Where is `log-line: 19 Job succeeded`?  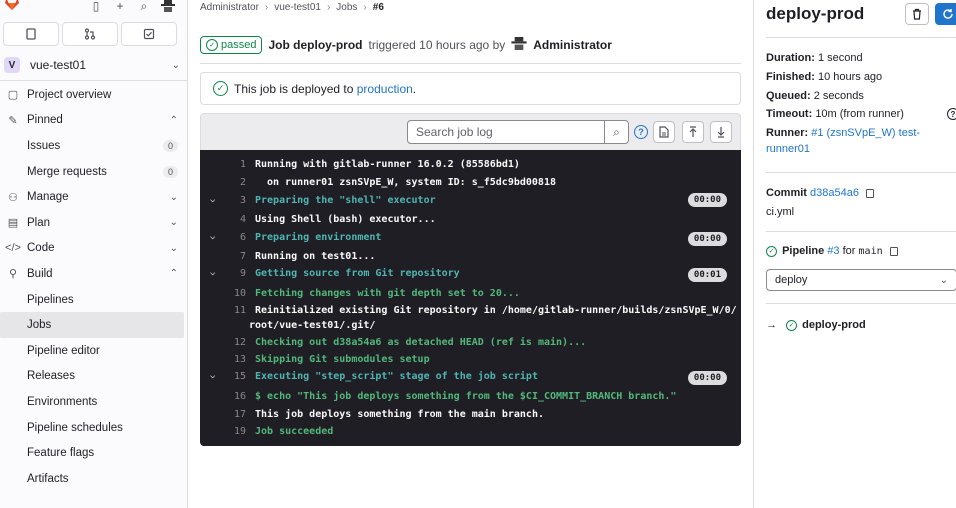
log-line: 19 Job succeeded is located at coordinates (470, 431).